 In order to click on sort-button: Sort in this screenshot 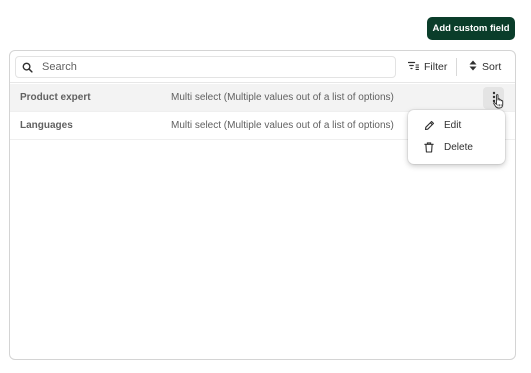, I will do `click(485, 67)`.